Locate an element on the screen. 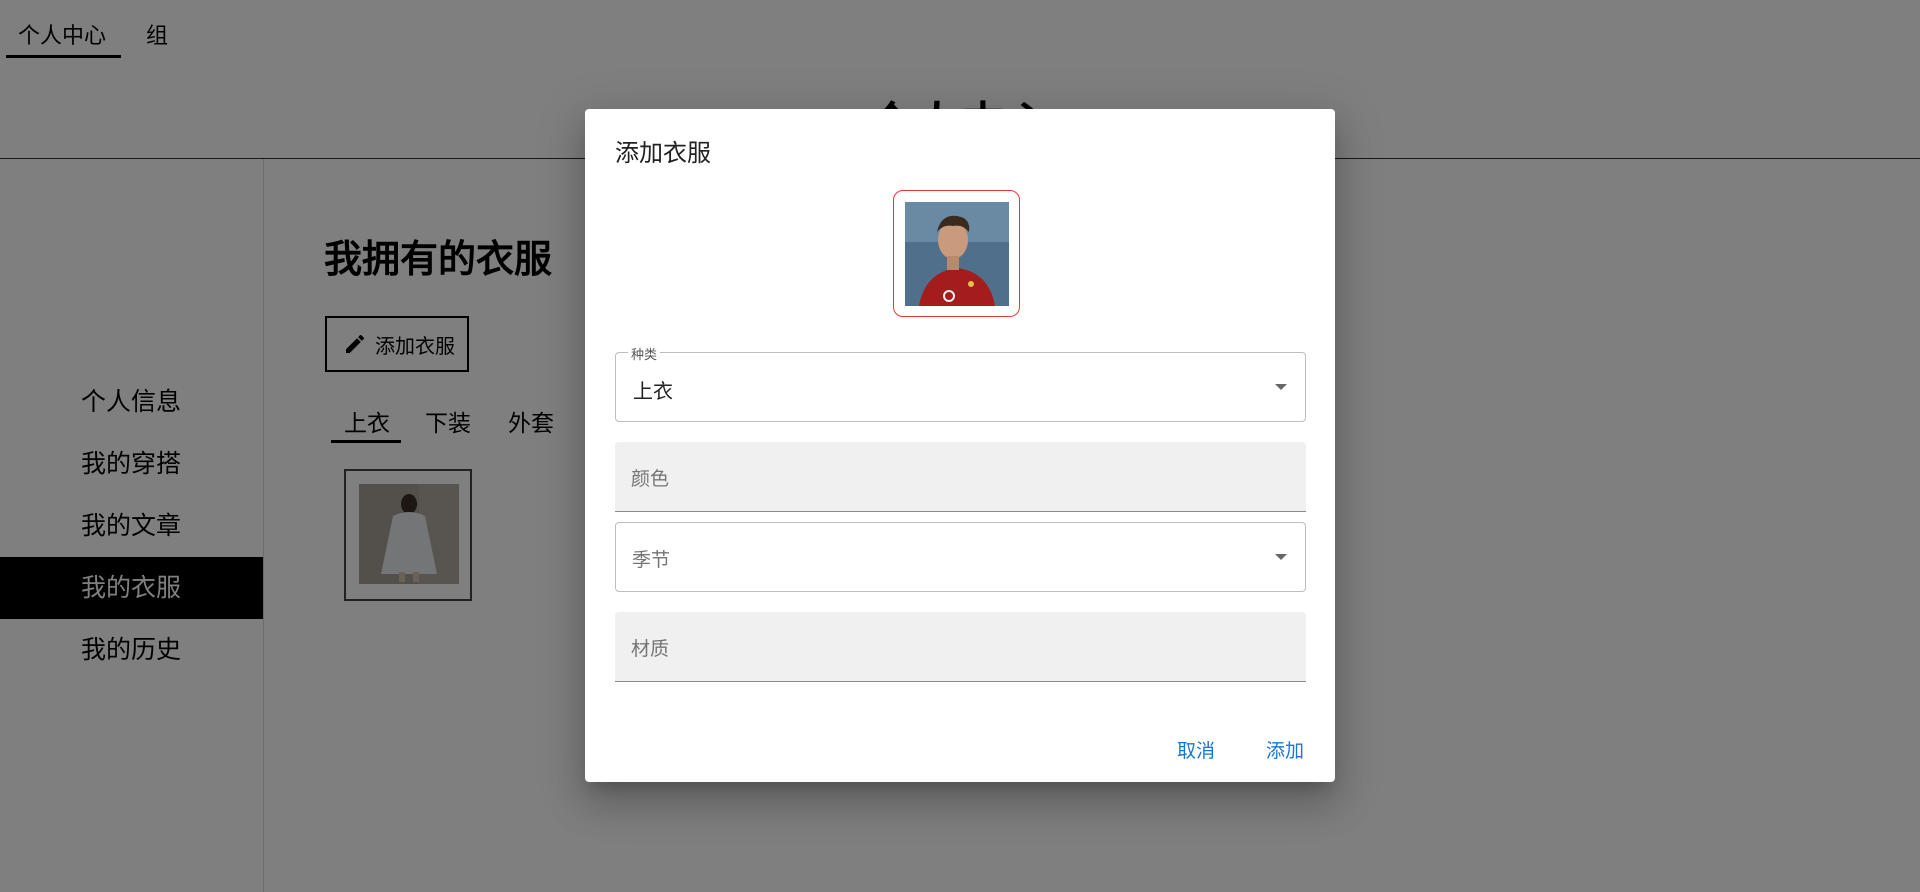 The width and height of the screenshot is (1920, 892). clothing-image-preview is located at coordinates (957, 254).